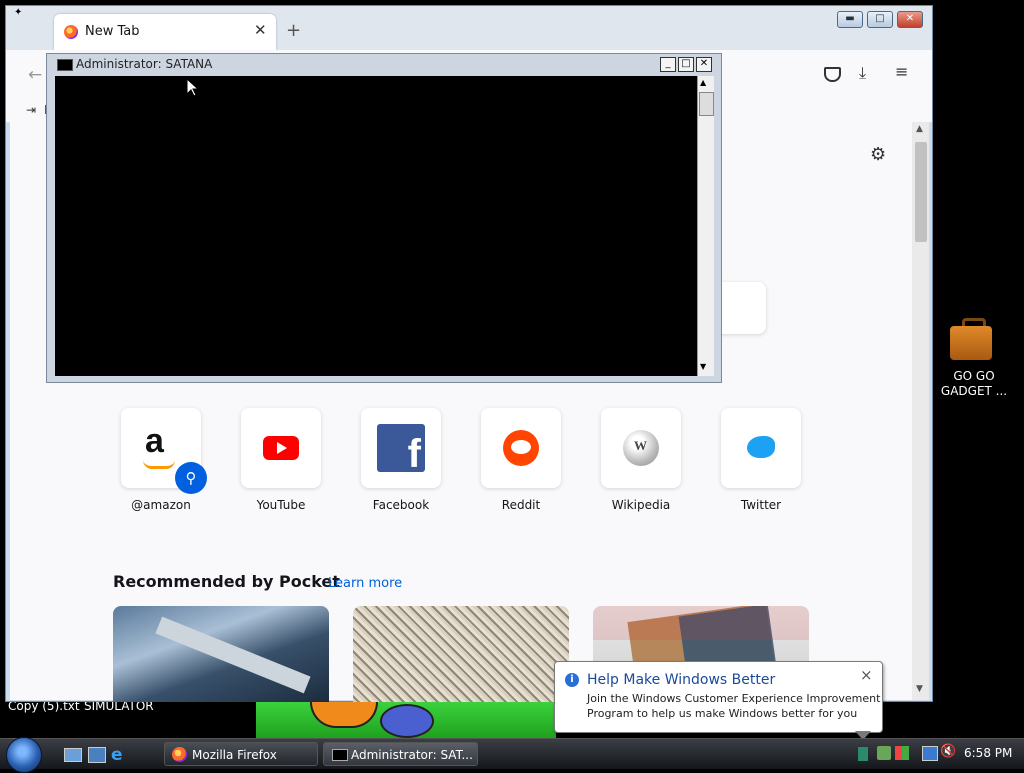  Describe the element at coordinates (988, 753) in the screenshot. I see `clock: 6:58 PM` at that location.